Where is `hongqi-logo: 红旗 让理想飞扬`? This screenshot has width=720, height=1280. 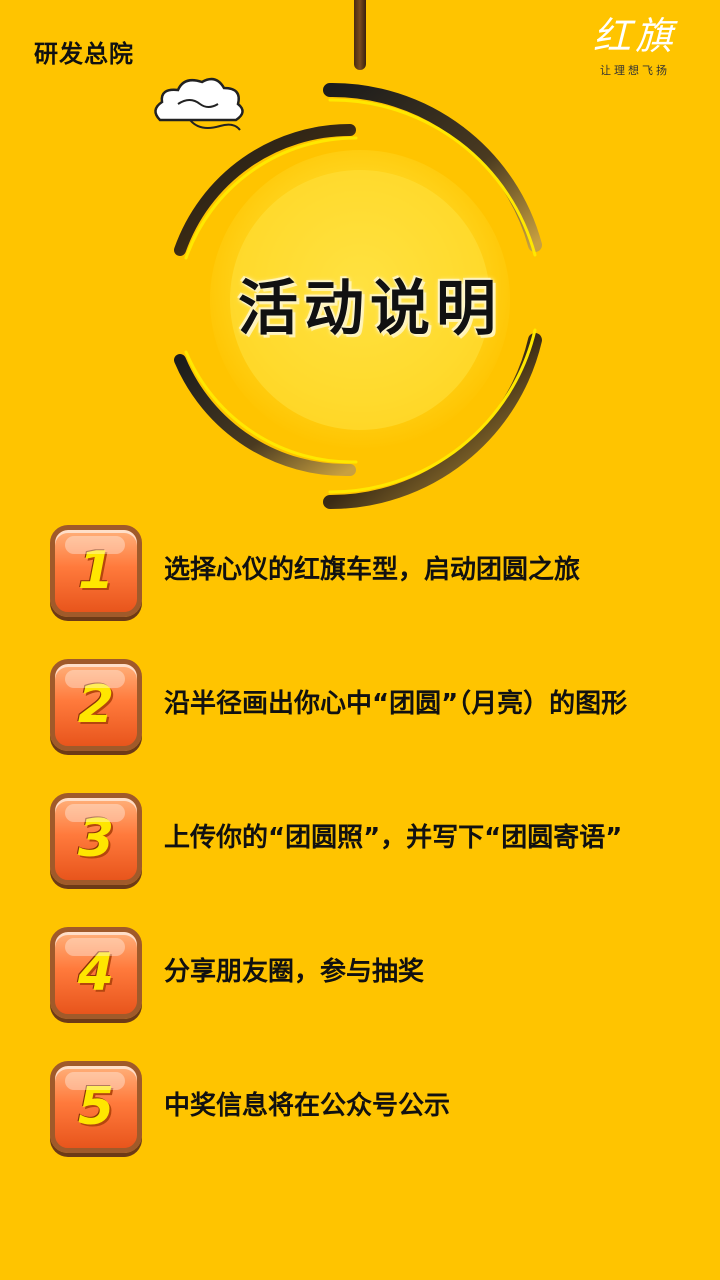 hongqi-logo: 红旗 让理想飞扬 is located at coordinates (635, 46).